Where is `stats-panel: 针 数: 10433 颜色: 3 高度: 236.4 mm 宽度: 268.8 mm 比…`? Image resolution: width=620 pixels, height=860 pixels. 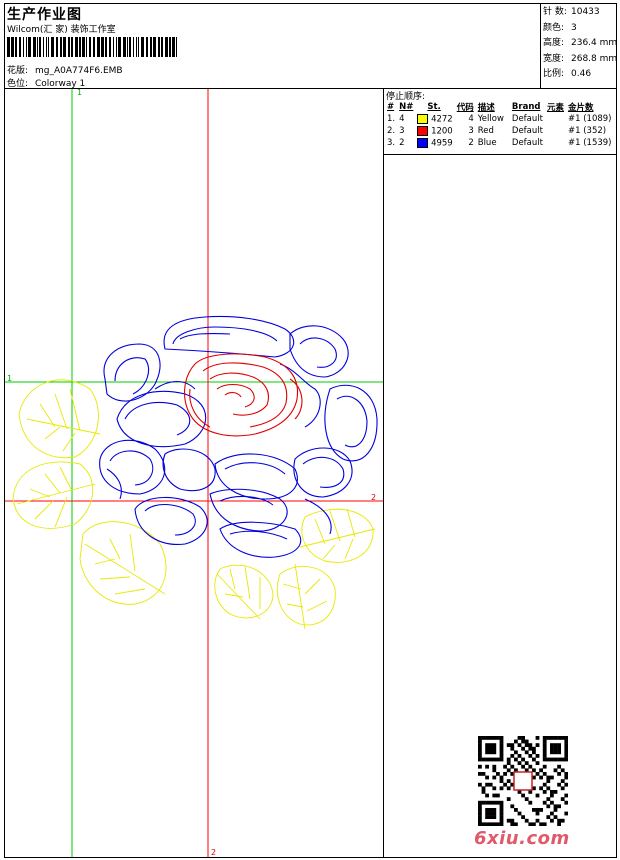
stats-panel: 针 数: 10433 颜色: 3 高度: 236.4 mm 宽度: 268.8 mm 比… is located at coordinates (580, 44).